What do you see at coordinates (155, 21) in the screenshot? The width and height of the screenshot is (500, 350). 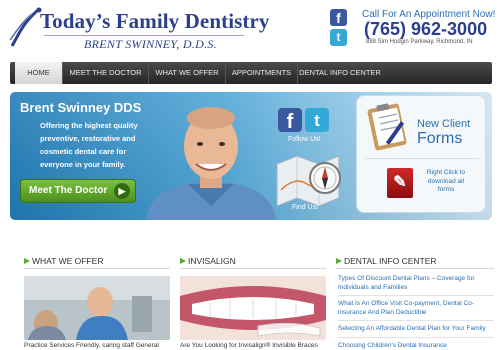 I see `site-title: Today’s Family Dentistry` at bounding box center [155, 21].